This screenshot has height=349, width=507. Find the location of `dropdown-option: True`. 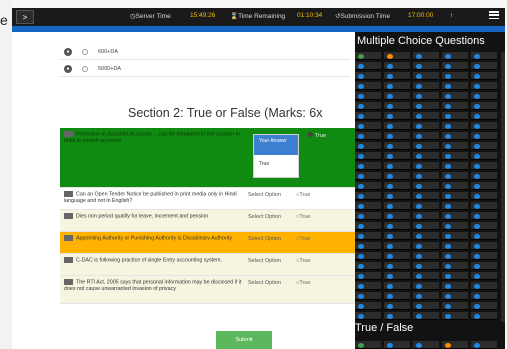

dropdown-option: True is located at coordinates (276, 165).